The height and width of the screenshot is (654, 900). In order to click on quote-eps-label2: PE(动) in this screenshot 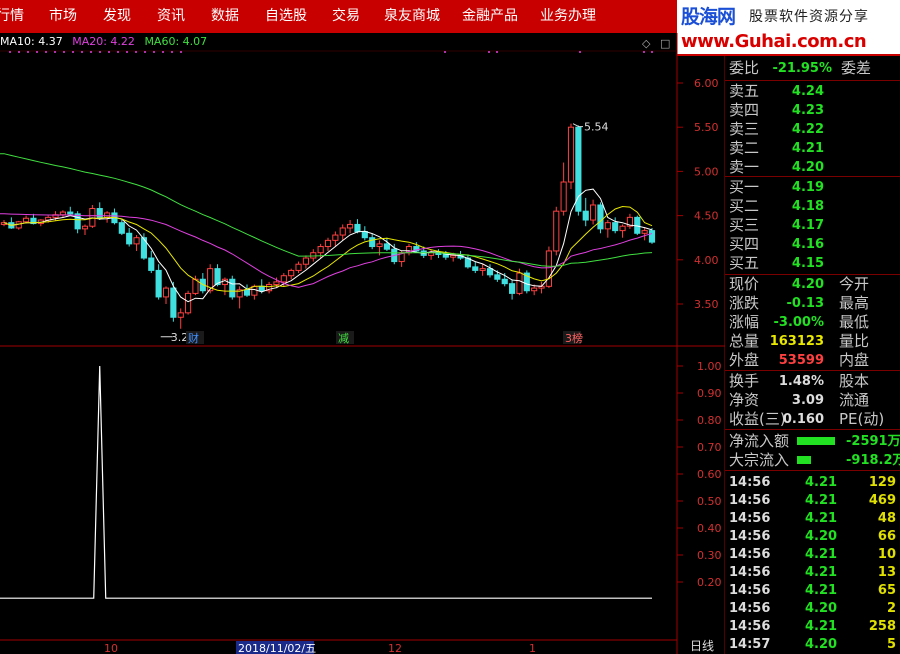, I will do `click(862, 419)`.